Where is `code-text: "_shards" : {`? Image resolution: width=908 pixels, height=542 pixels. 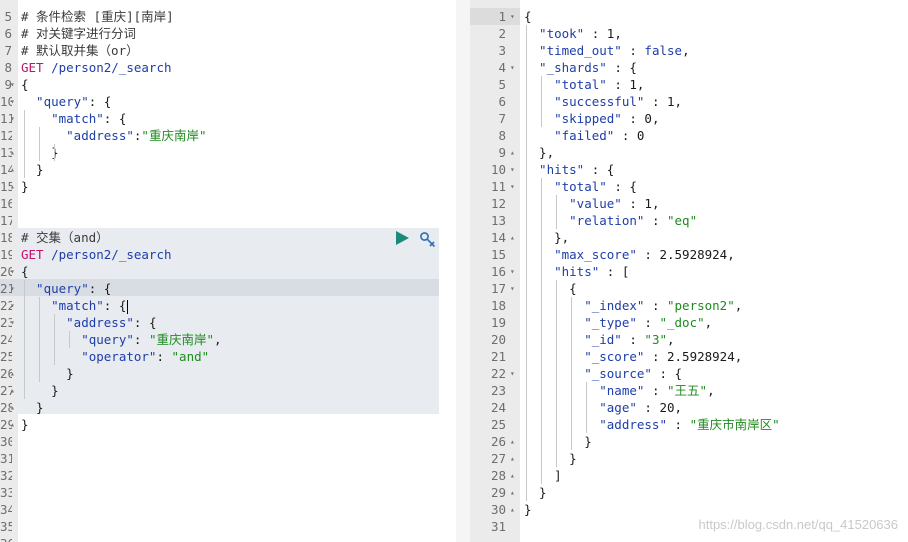
code-text: "_shards" : { is located at coordinates (580, 67).